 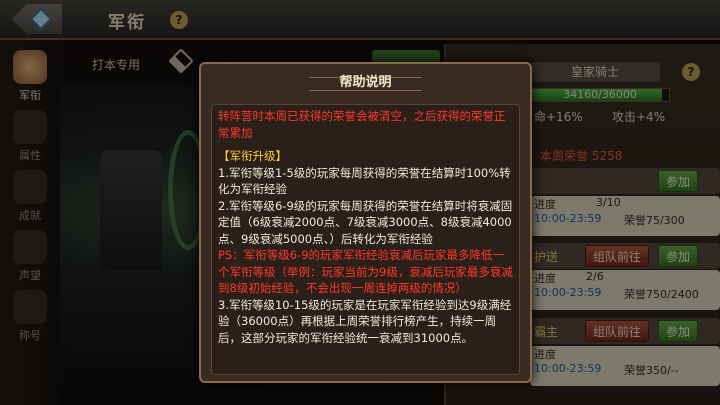 I want to click on section-heading: 【军衔升级】, so click(x=252, y=156).